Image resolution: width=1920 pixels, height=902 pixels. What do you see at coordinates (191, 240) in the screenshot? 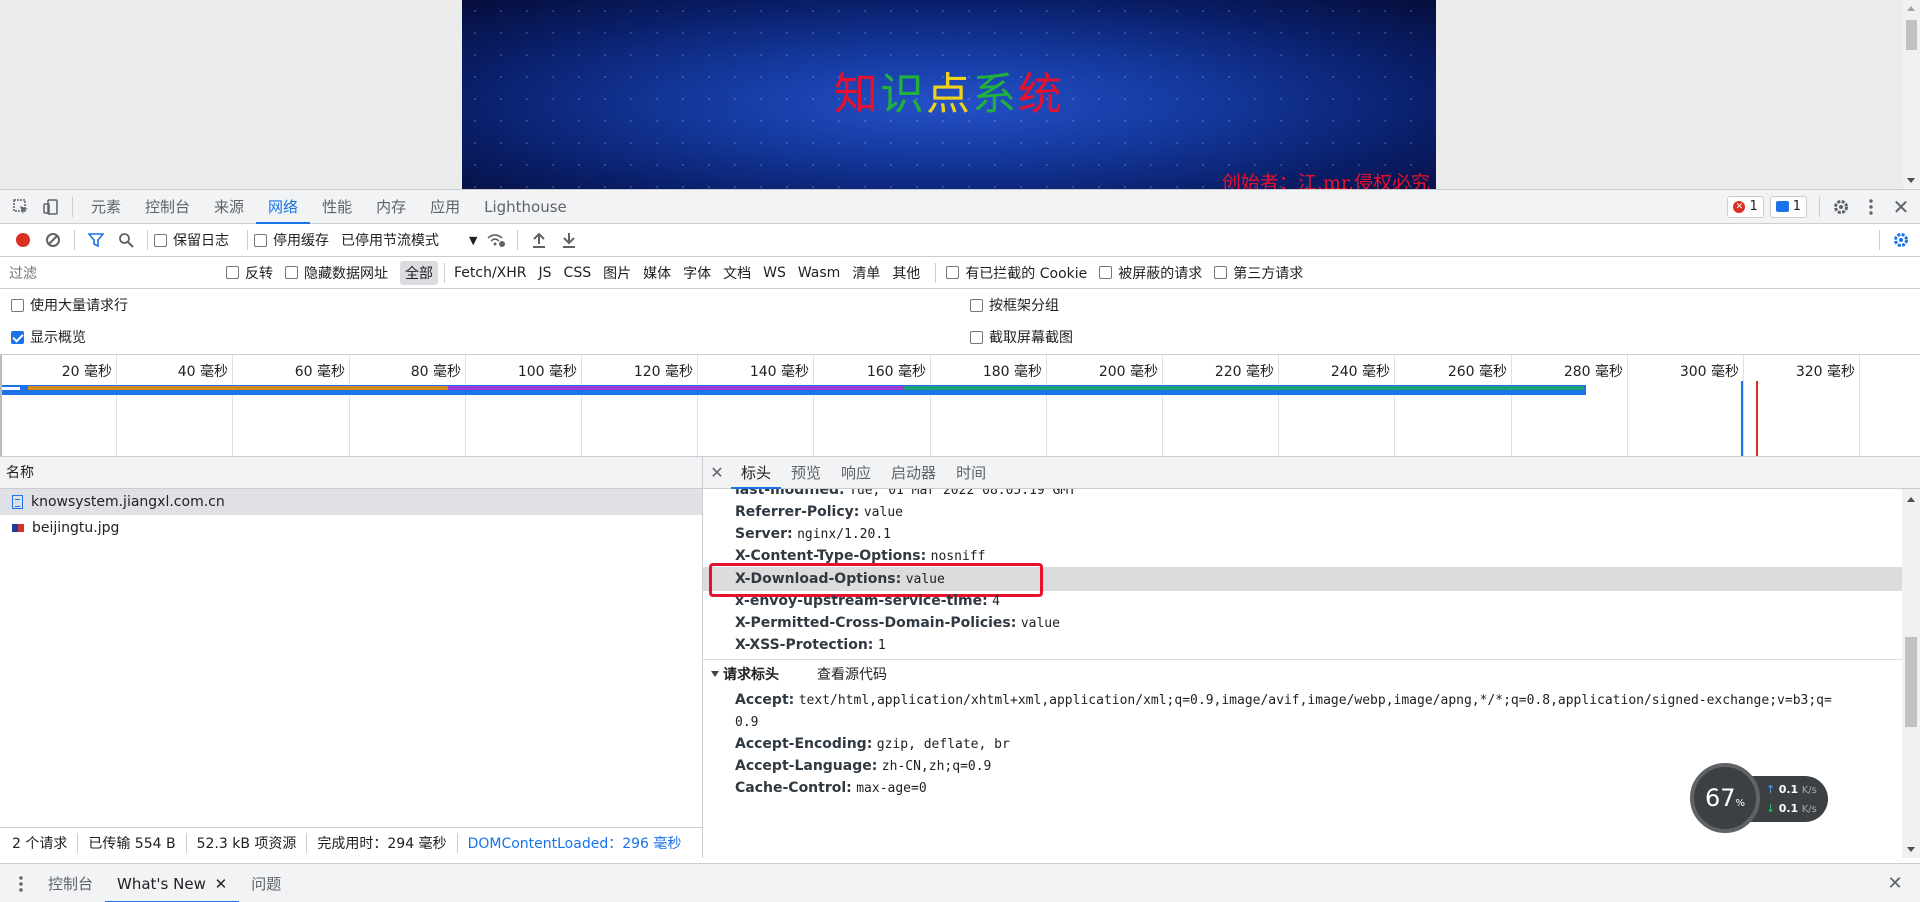
I see `preserve-log-checkbox: 保留日志` at bounding box center [191, 240].